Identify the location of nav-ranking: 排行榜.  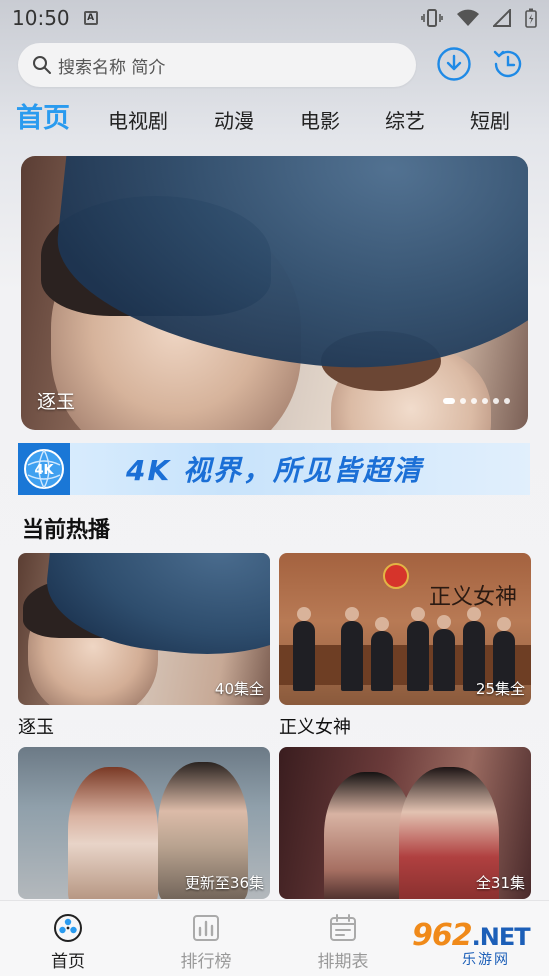
(206, 942).